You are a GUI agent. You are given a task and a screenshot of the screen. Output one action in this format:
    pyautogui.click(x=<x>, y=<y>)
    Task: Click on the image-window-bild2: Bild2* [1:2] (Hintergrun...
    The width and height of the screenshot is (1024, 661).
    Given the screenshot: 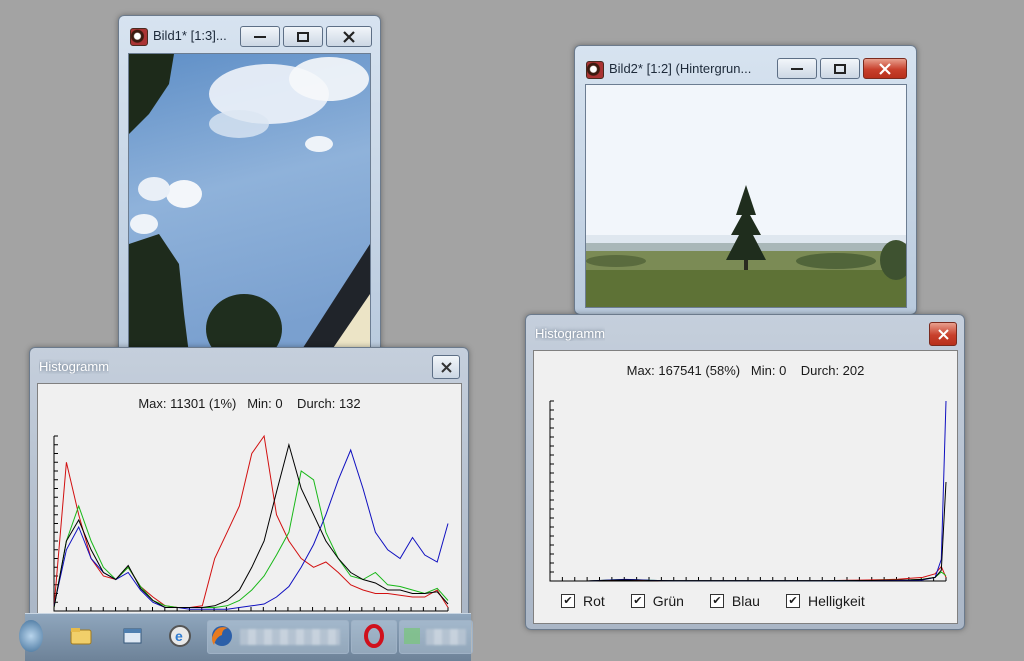 What is the action you would take?
    pyautogui.click(x=745, y=180)
    